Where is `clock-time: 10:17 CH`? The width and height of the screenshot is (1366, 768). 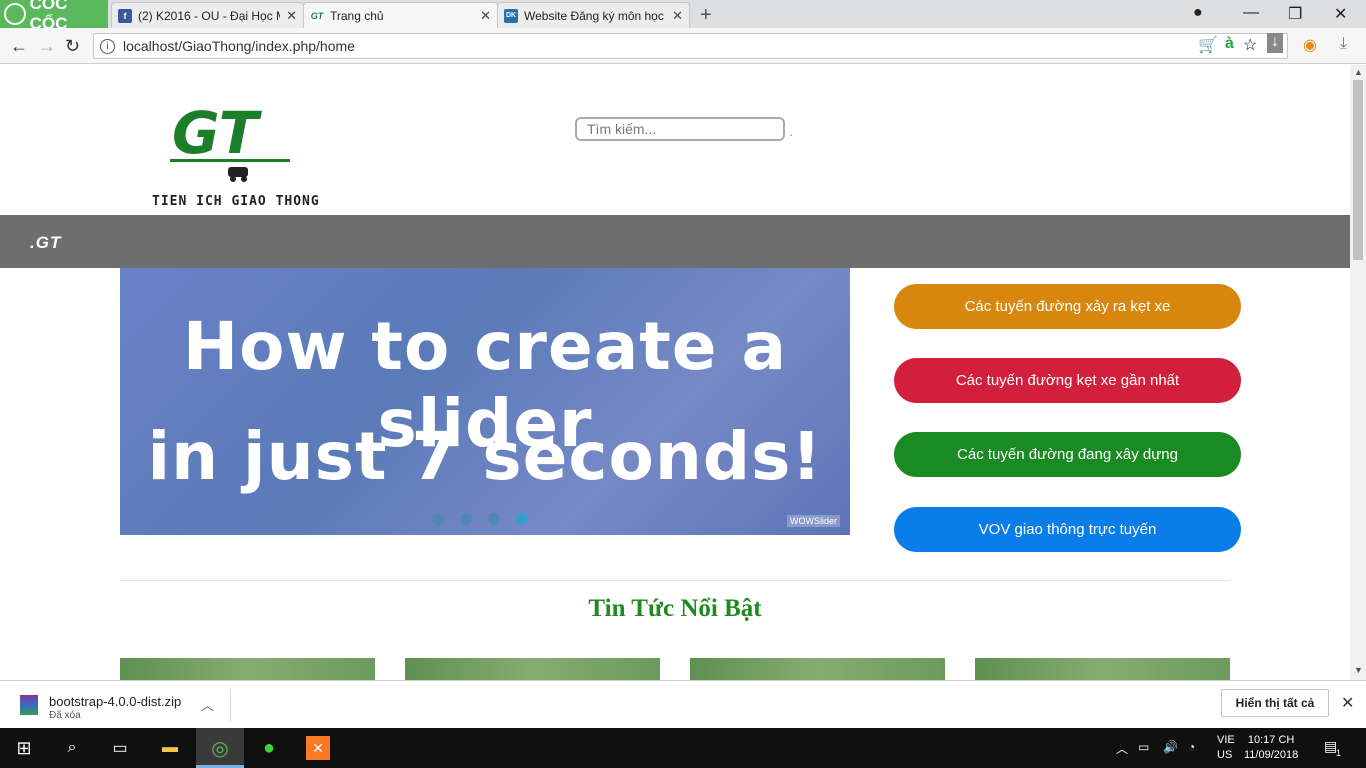
clock-time: 10:17 CH is located at coordinates (1271, 740).